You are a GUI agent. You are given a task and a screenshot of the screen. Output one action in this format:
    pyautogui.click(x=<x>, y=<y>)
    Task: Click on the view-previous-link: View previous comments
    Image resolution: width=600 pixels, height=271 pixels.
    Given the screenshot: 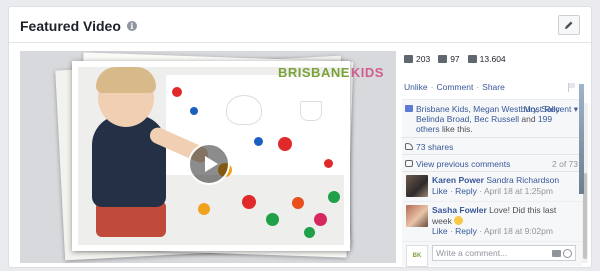 What is the action you would take?
    pyautogui.click(x=463, y=164)
    